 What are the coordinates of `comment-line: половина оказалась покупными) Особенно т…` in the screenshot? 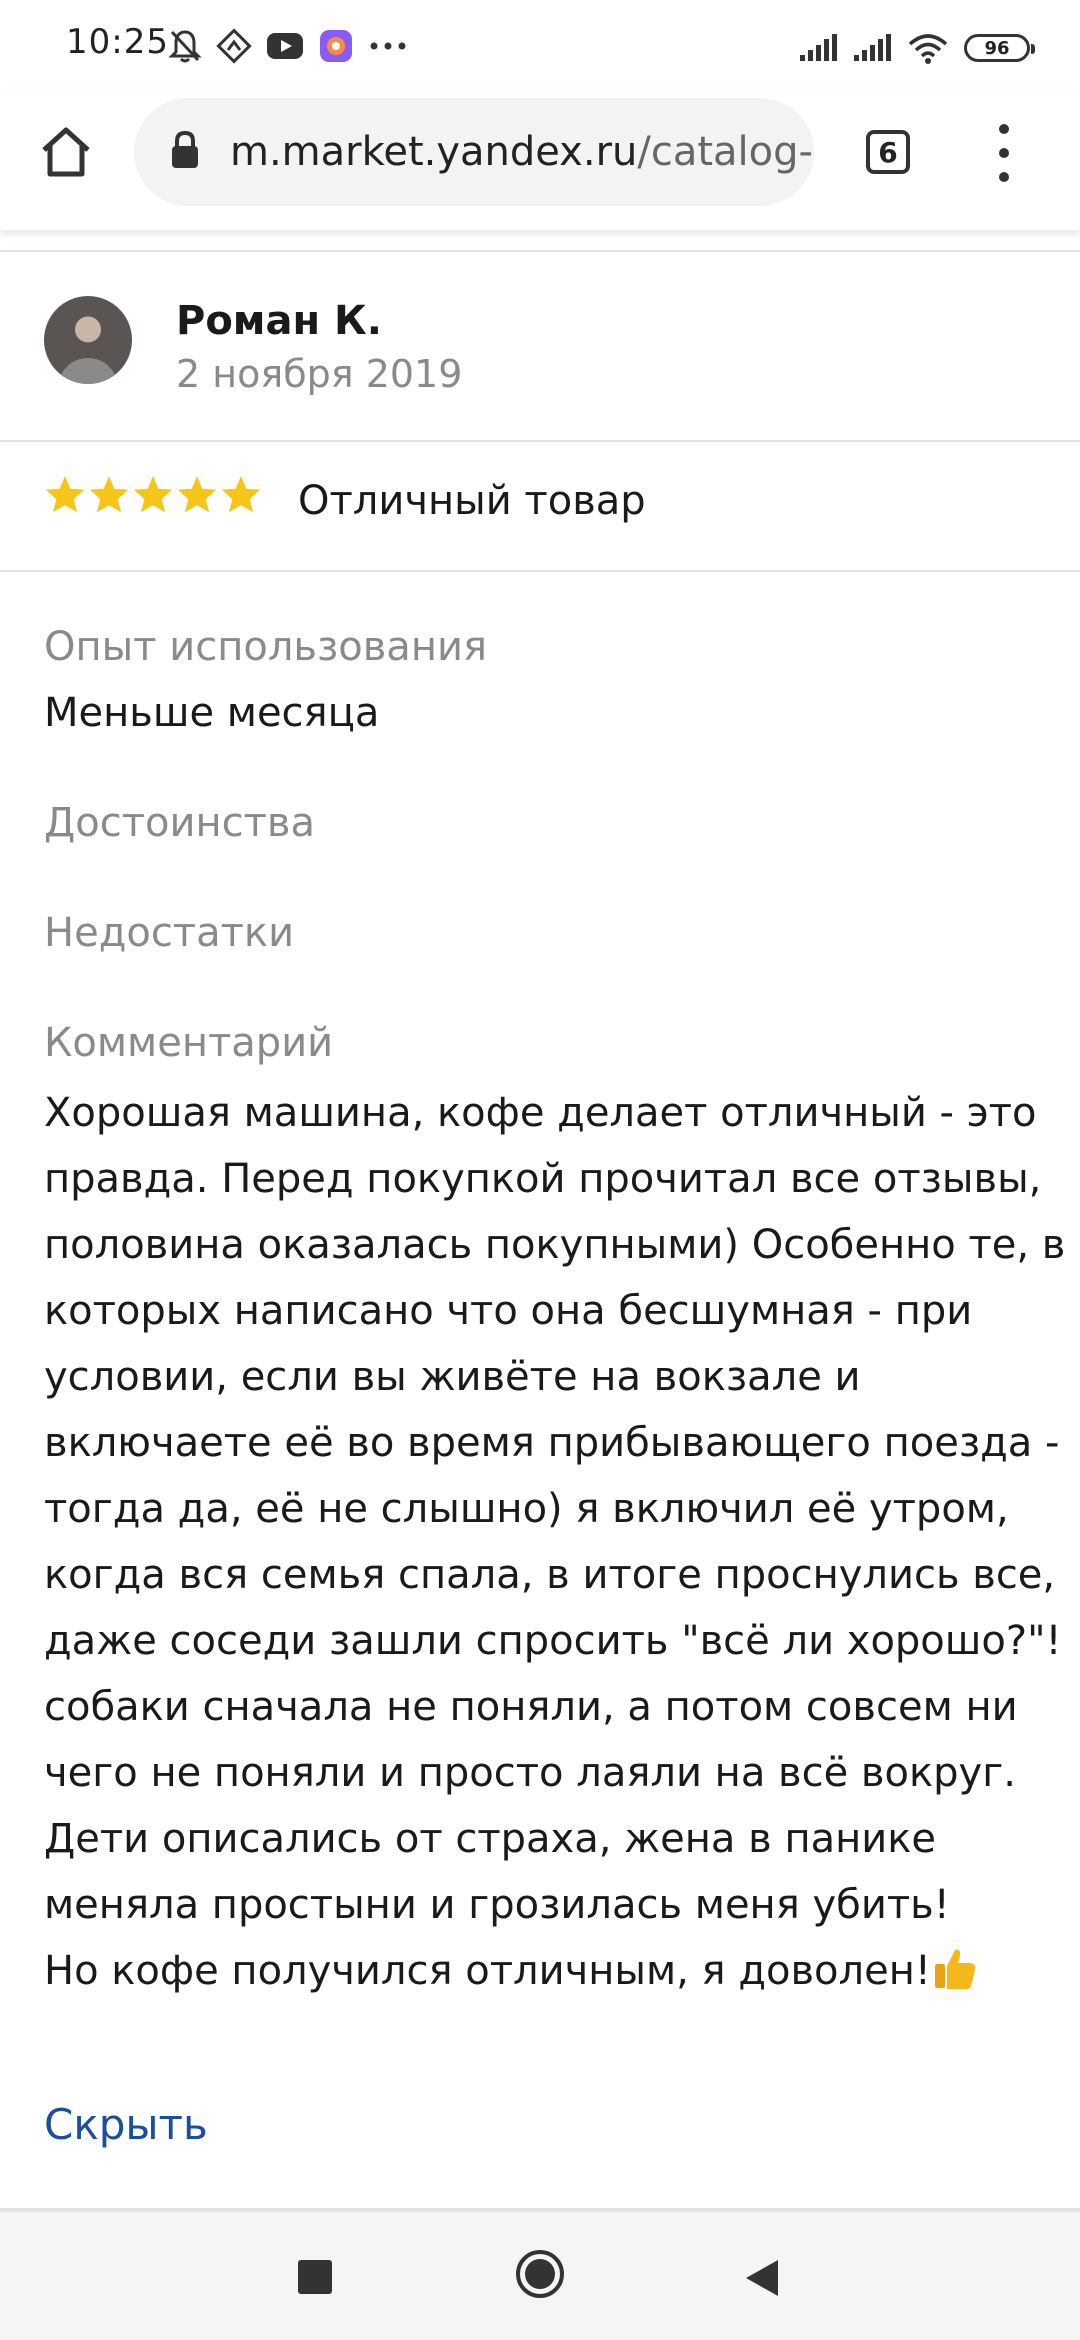 It's located at (555, 1245).